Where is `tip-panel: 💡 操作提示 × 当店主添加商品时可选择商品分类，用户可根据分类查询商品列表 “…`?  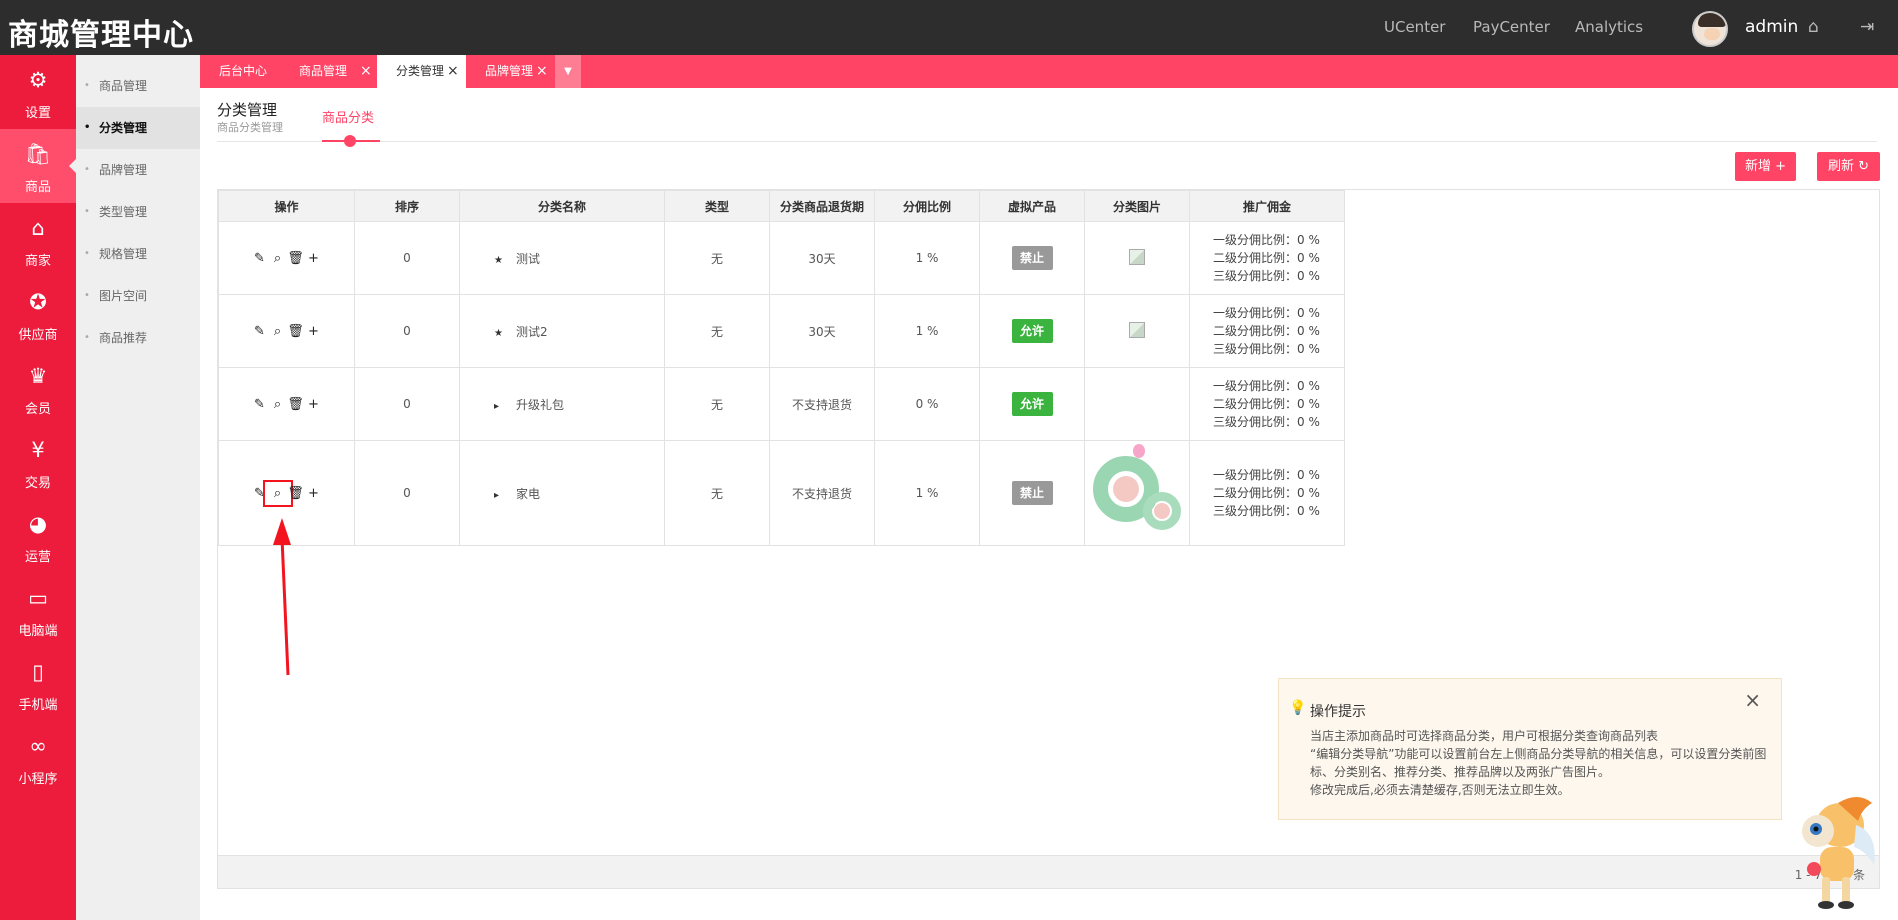 tip-panel: 💡 操作提示 × 当店主添加商品时可选择商品分类，用户可根据分类查询商品列表 “… is located at coordinates (1530, 749).